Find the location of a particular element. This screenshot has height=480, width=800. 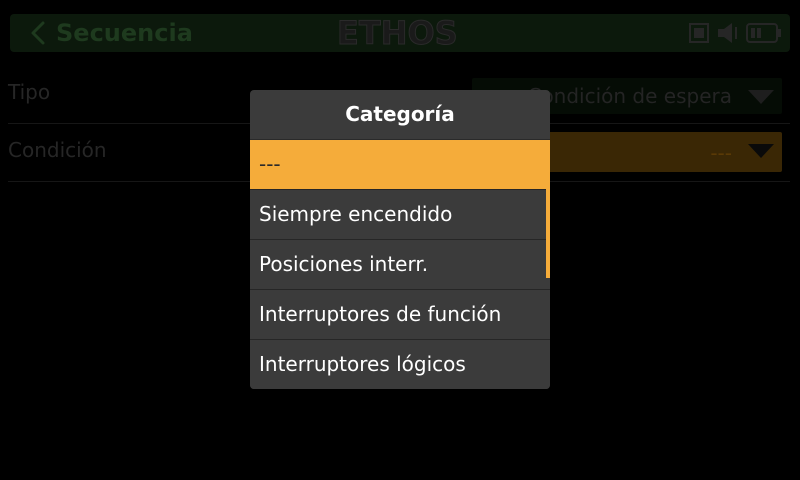

svg-text: ETHOS is located at coordinates (397, 32).